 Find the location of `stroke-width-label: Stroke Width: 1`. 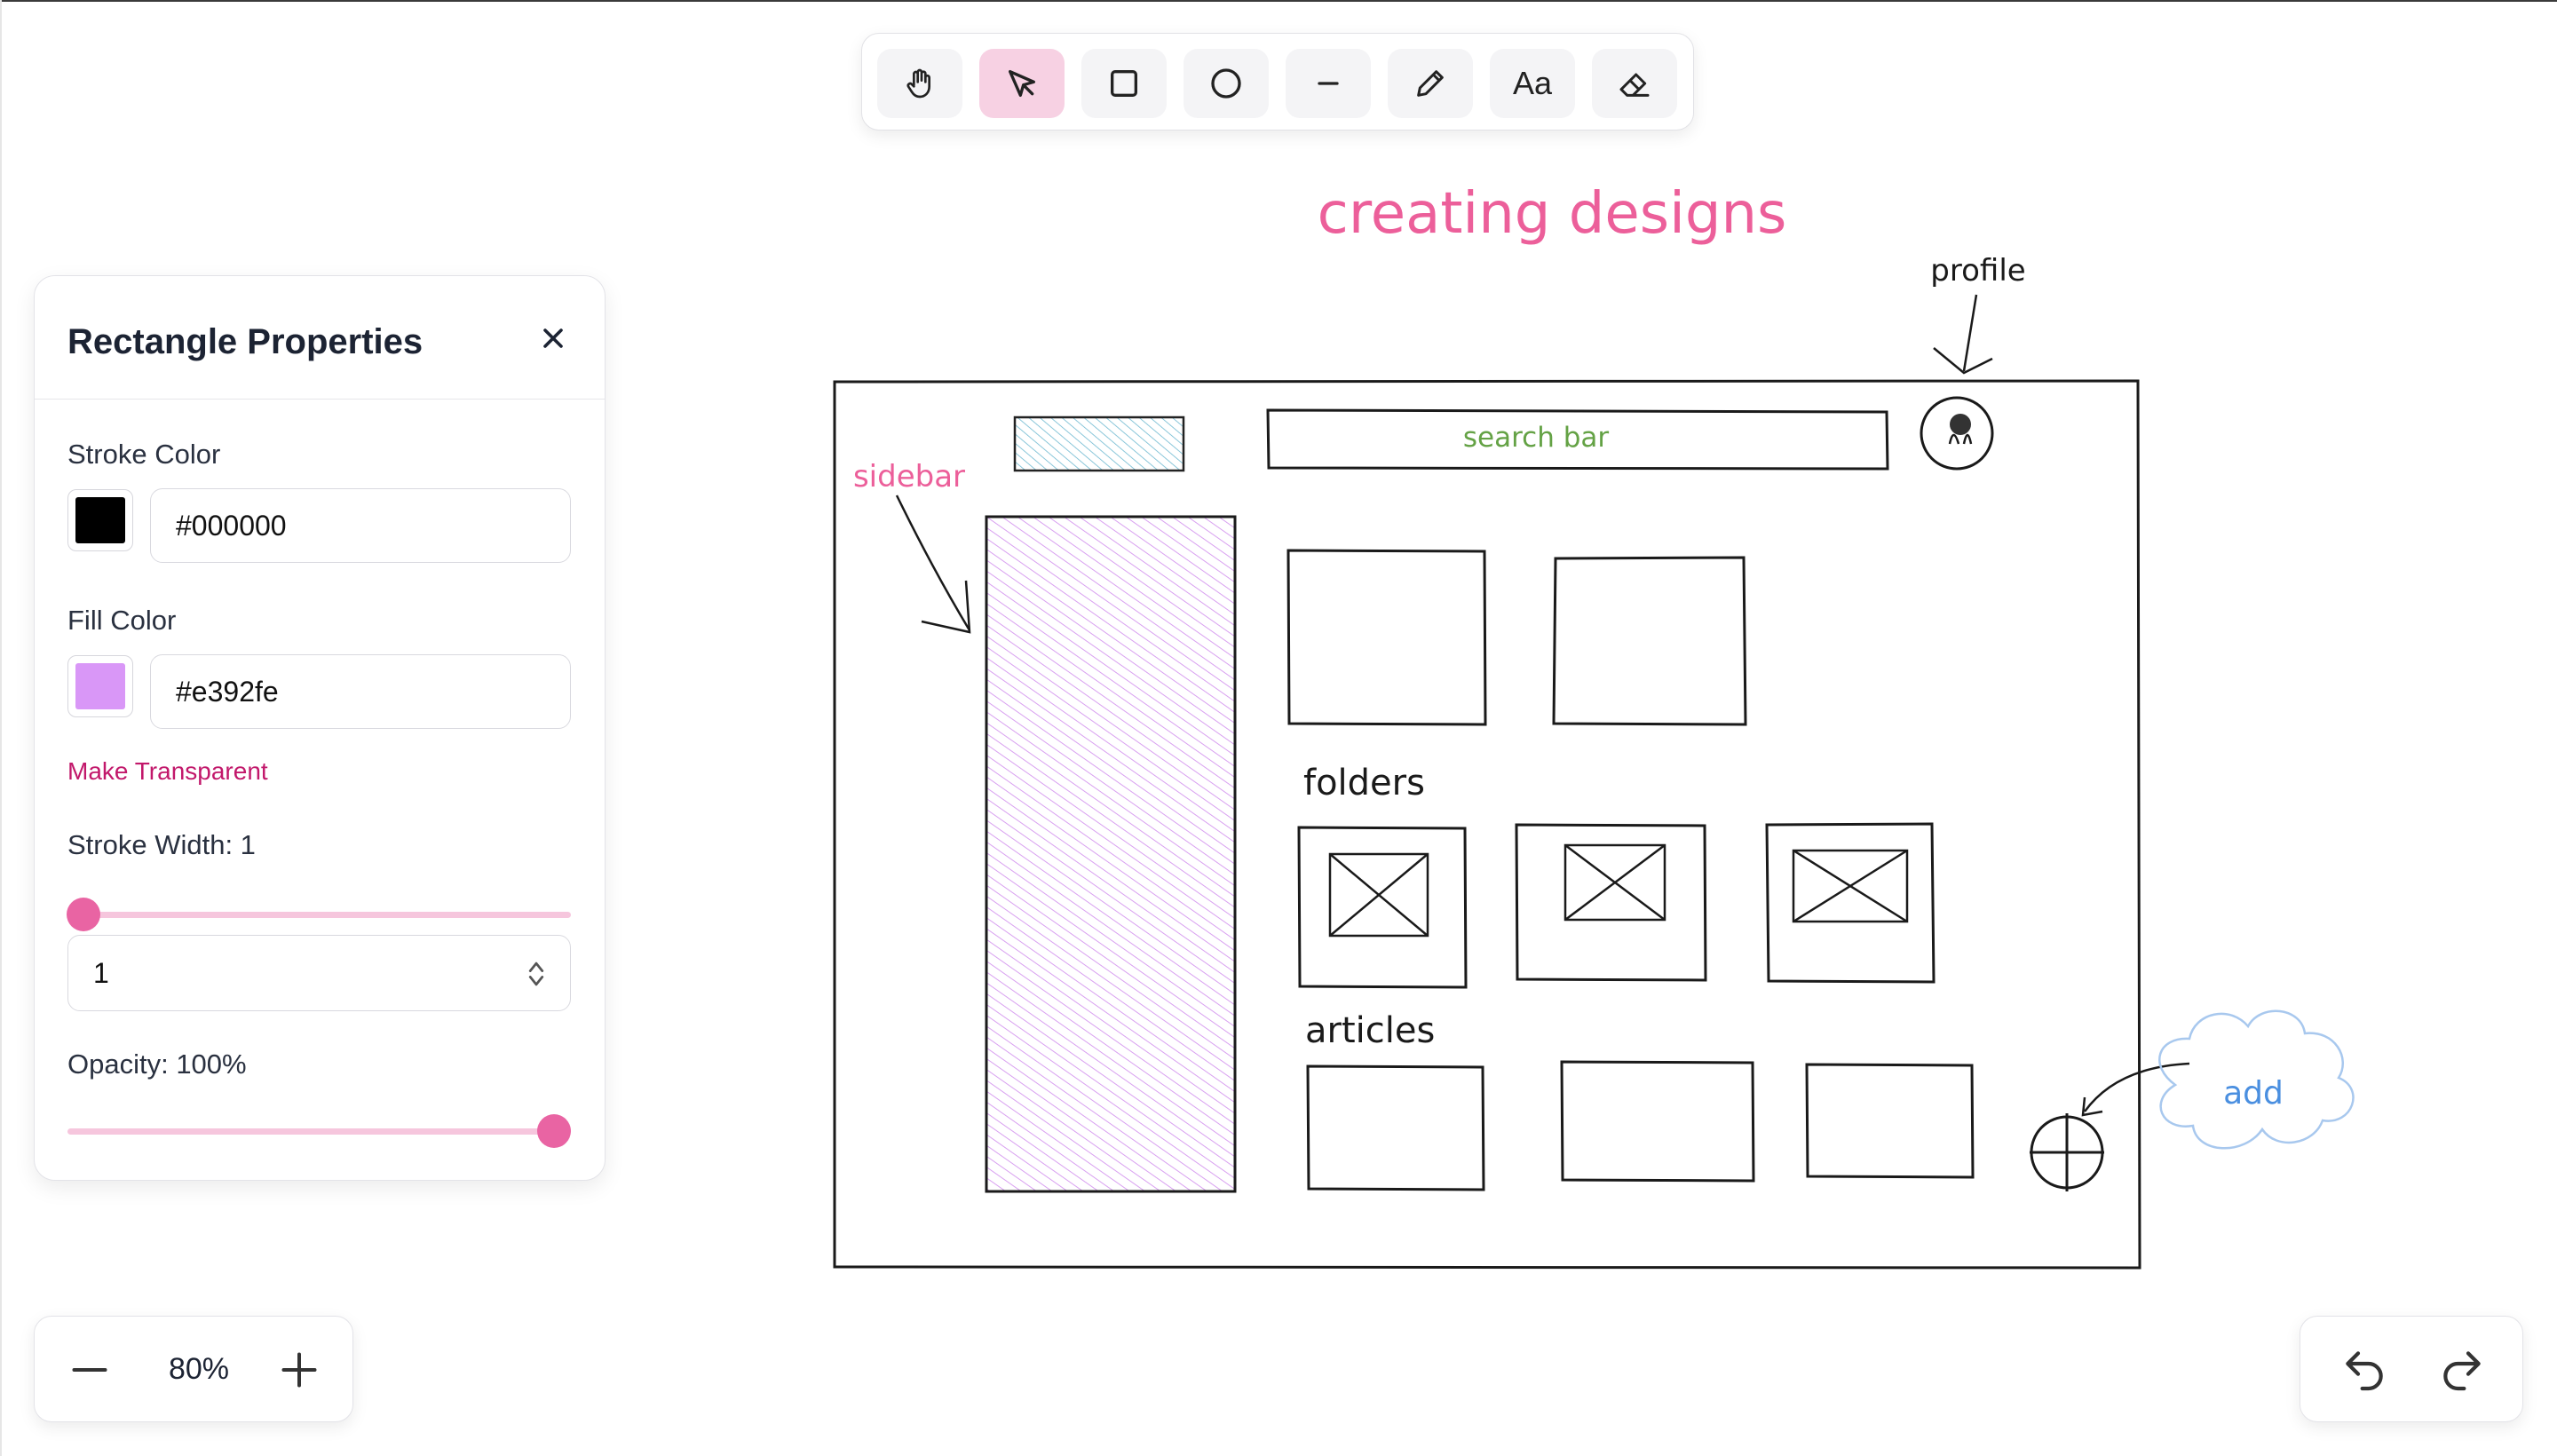

stroke-width-label: Stroke Width: 1 is located at coordinates (161, 844).